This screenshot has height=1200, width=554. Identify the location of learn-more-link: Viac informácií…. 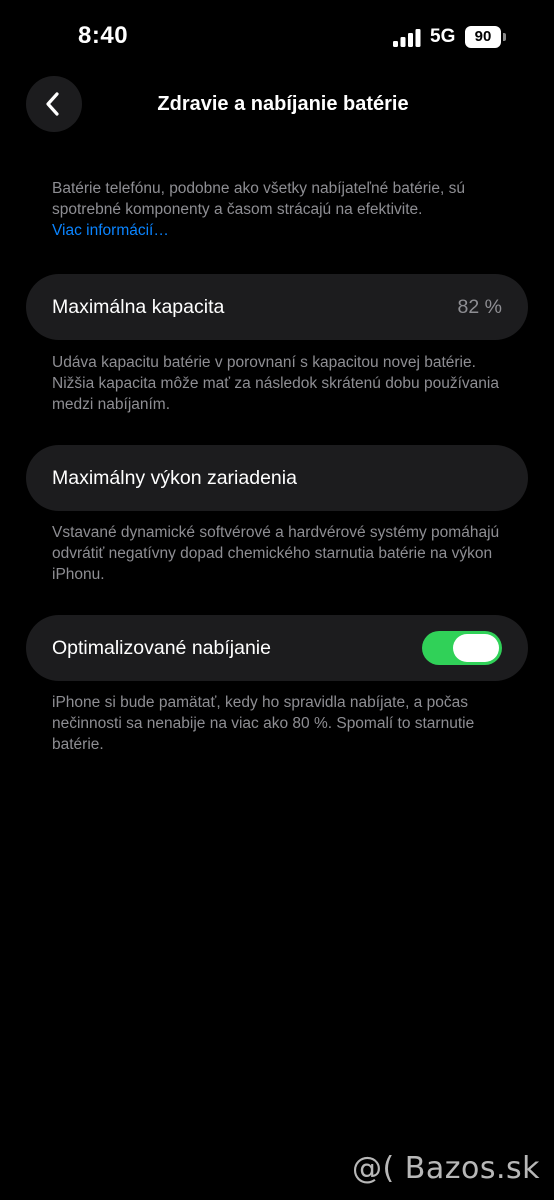
(110, 230).